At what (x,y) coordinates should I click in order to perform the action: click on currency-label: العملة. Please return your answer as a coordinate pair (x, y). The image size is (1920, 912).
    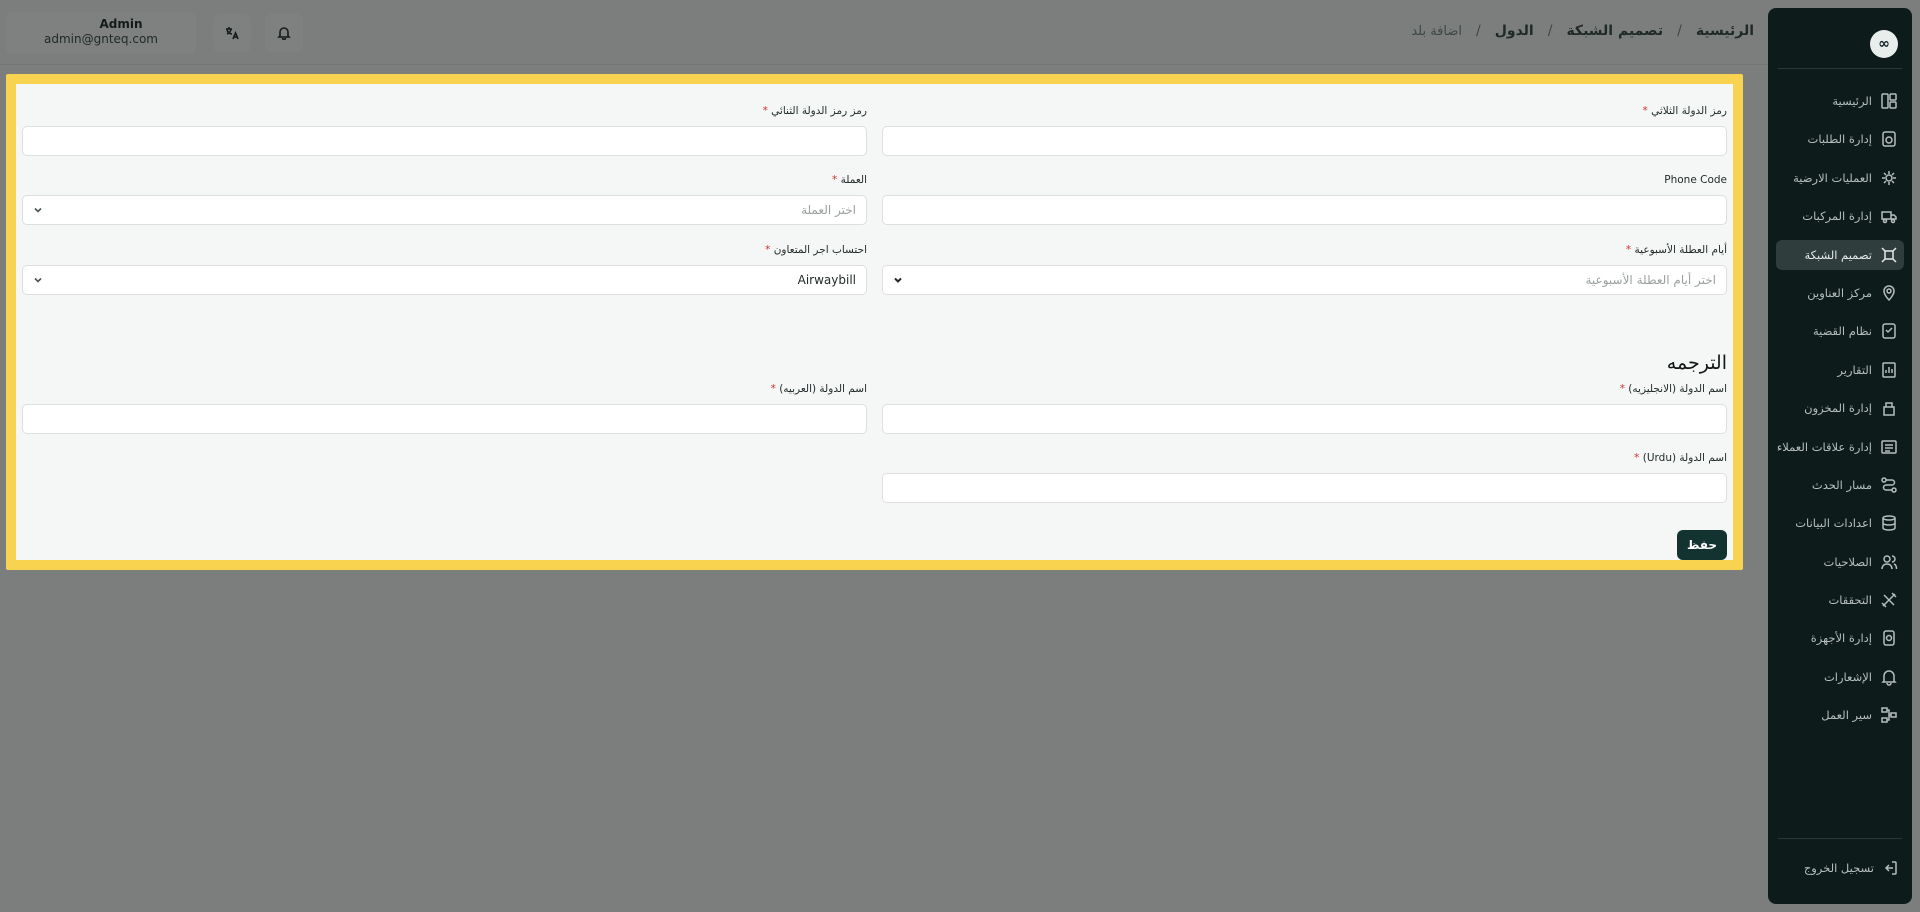
    Looking at the image, I should click on (853, 180).